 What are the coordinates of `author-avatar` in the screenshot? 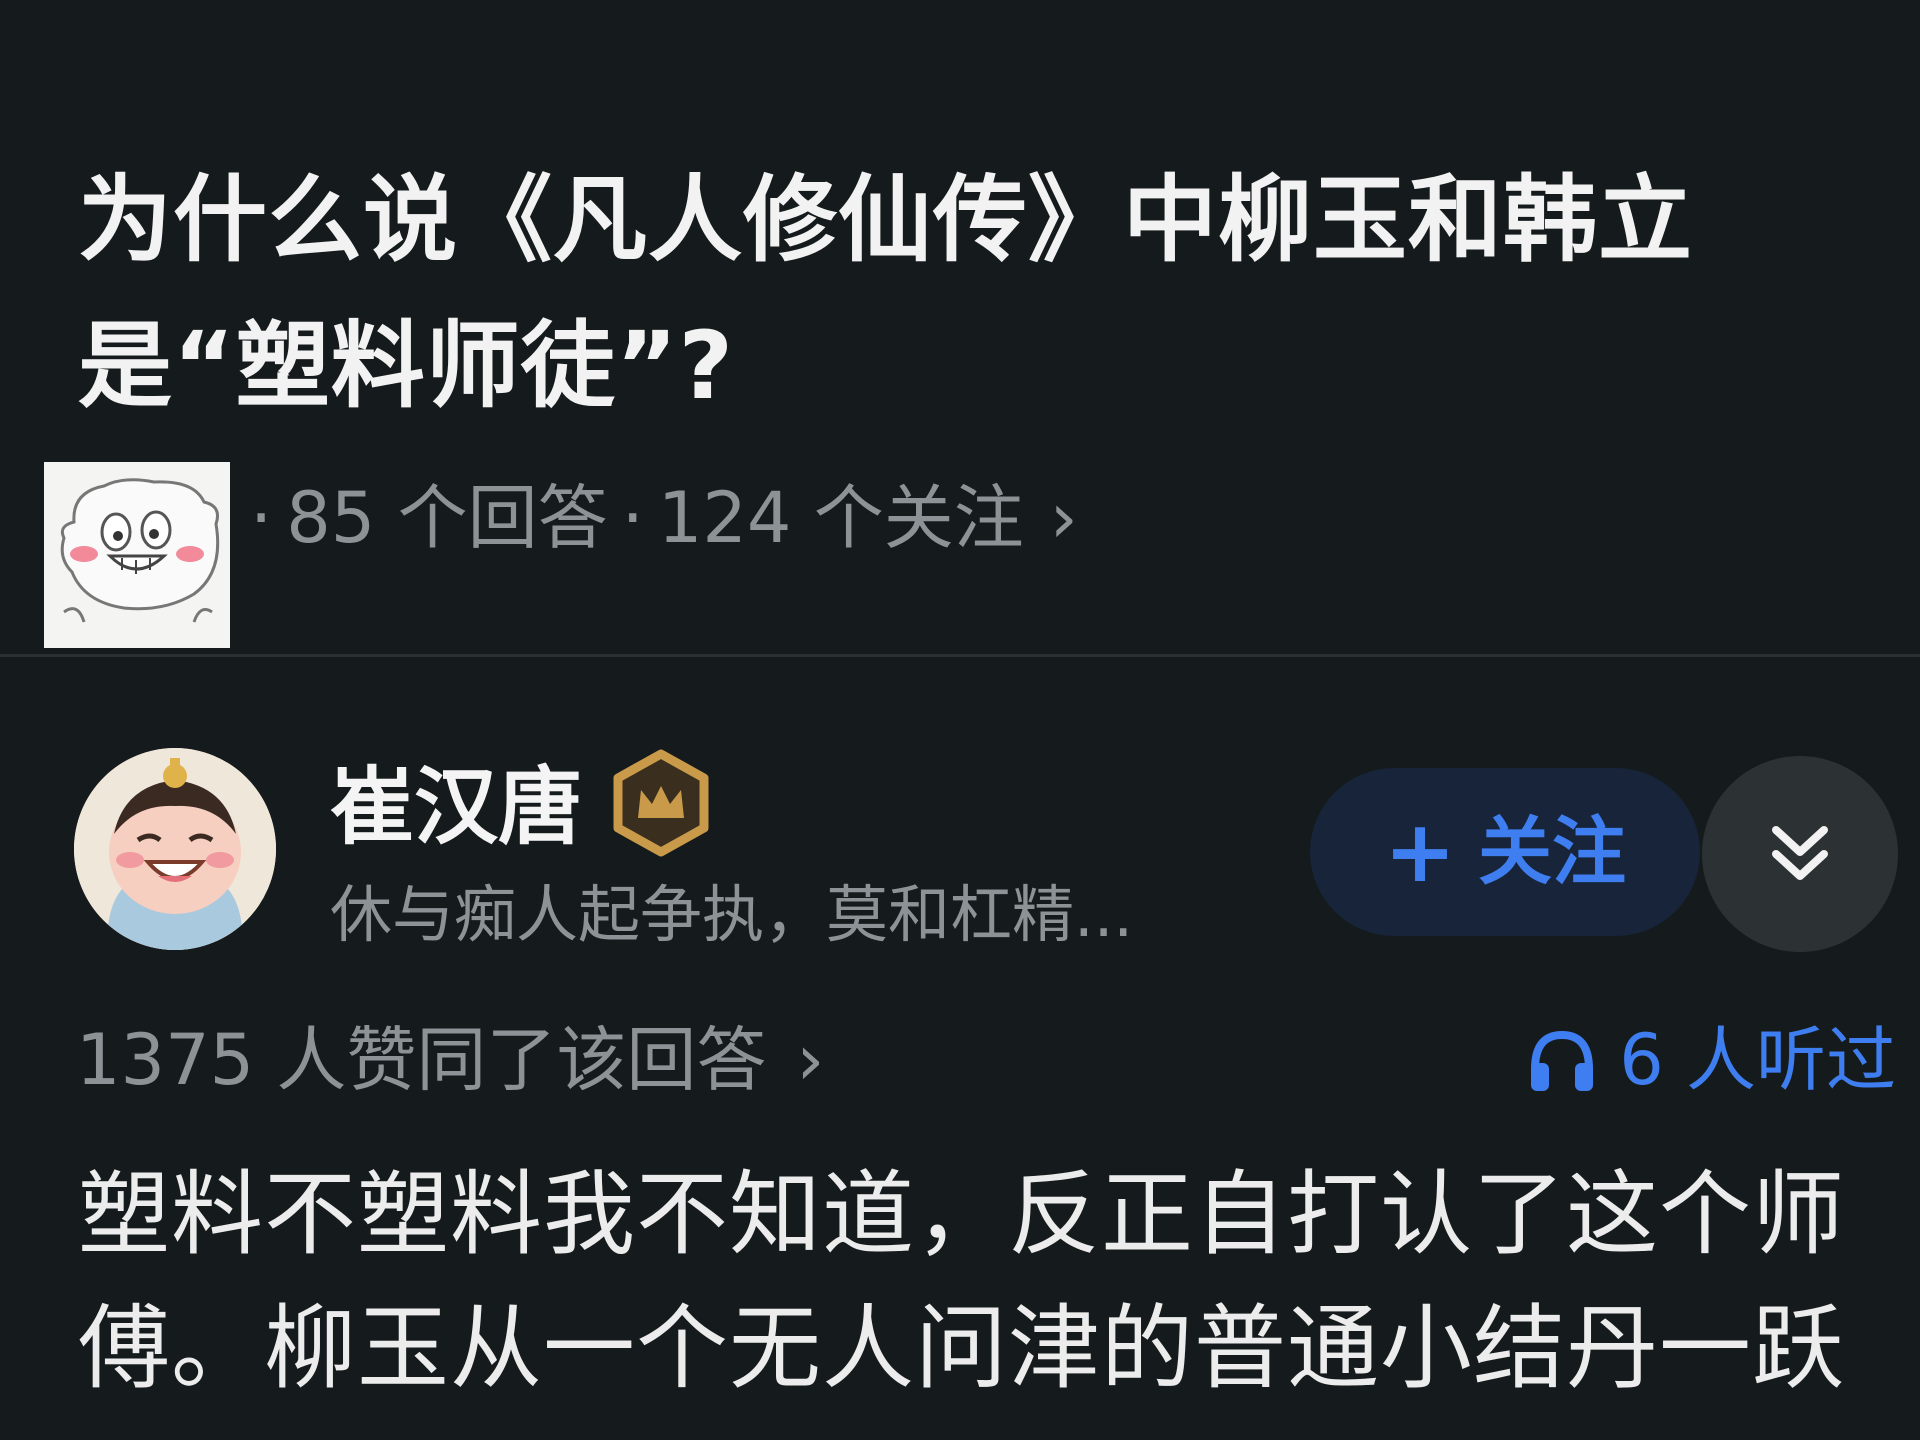 It's located at (175, 849).